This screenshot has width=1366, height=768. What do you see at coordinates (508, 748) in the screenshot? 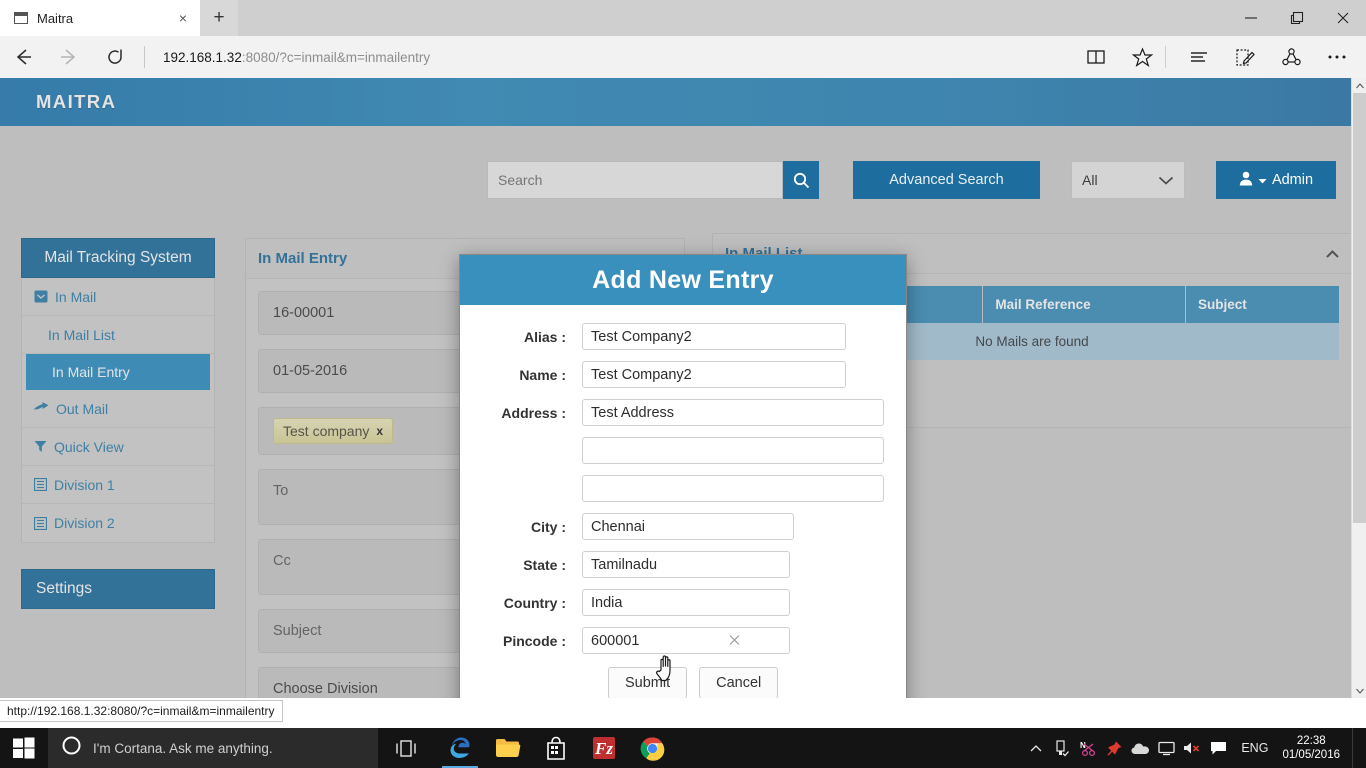
I see `file-explorer-icon` at bounding box center [508, 748].